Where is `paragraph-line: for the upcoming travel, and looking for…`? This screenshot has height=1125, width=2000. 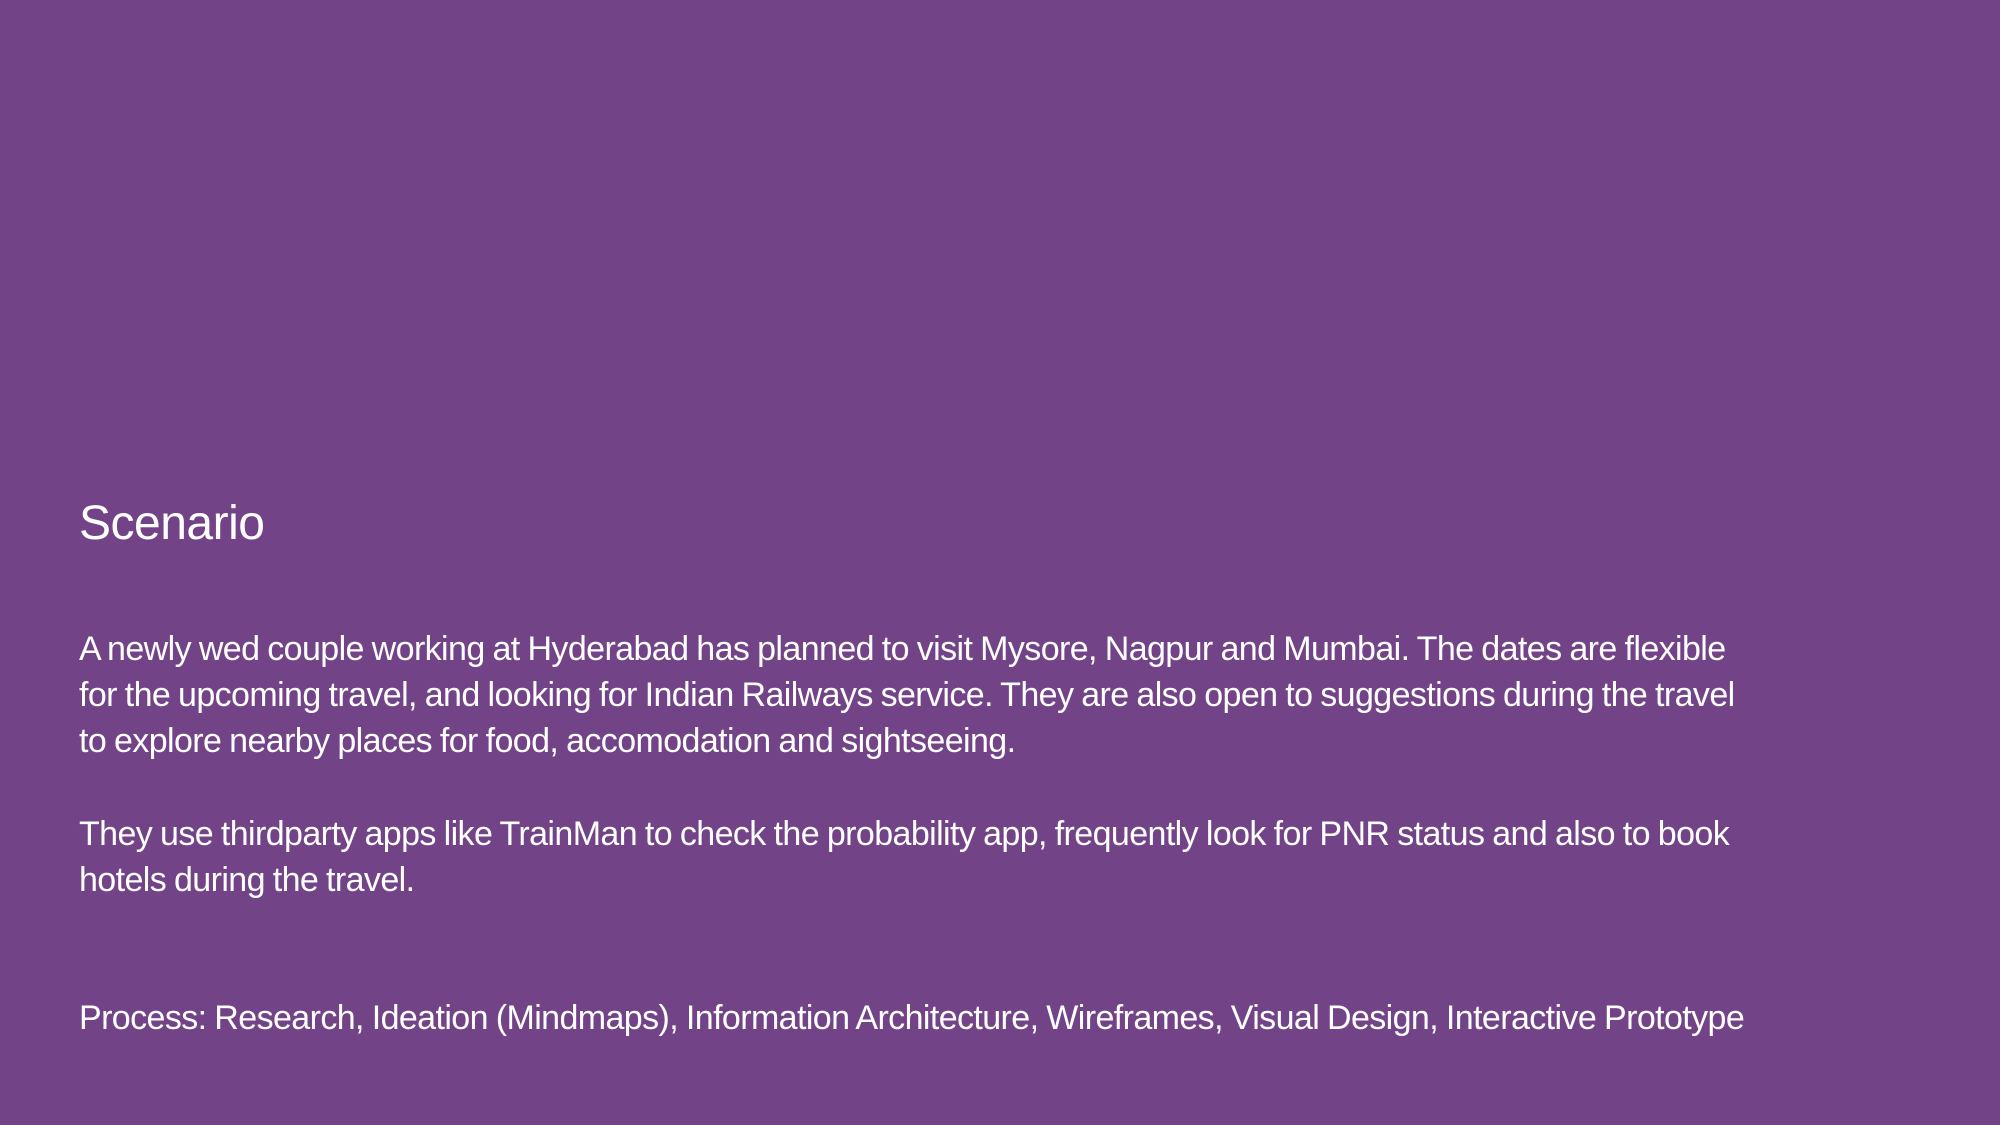 paragraph-line: for the upcoming travel, and looking for… is located at coordinates (907, 695).